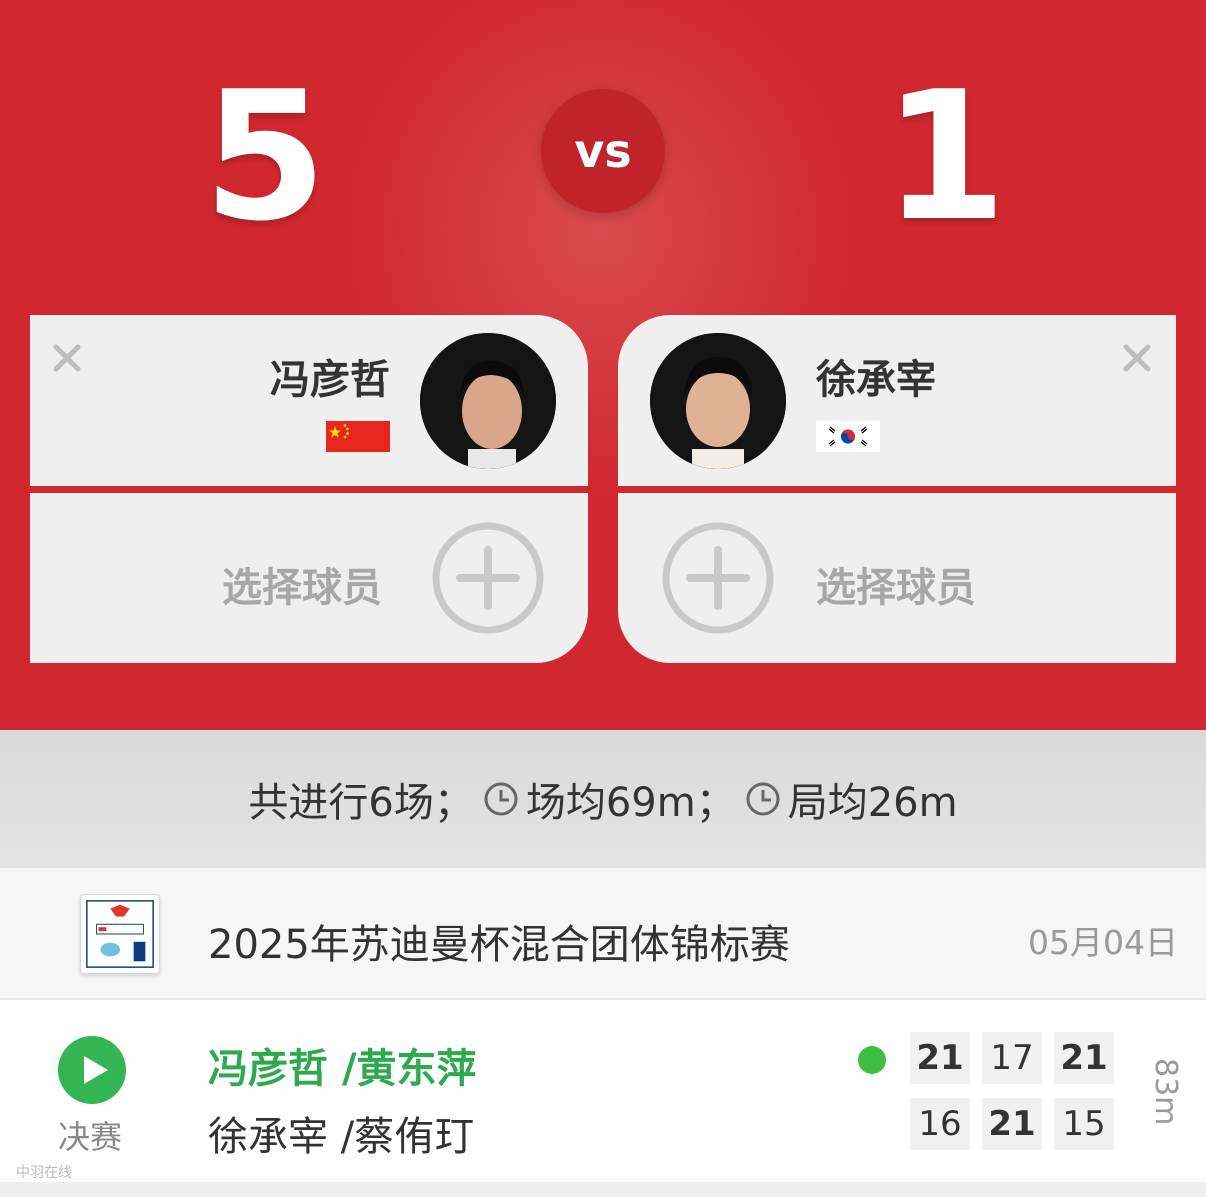  Describe the element at coordinates (361, 803) in the screenshot. I see `total-matches: 共进行6场；` at that location.